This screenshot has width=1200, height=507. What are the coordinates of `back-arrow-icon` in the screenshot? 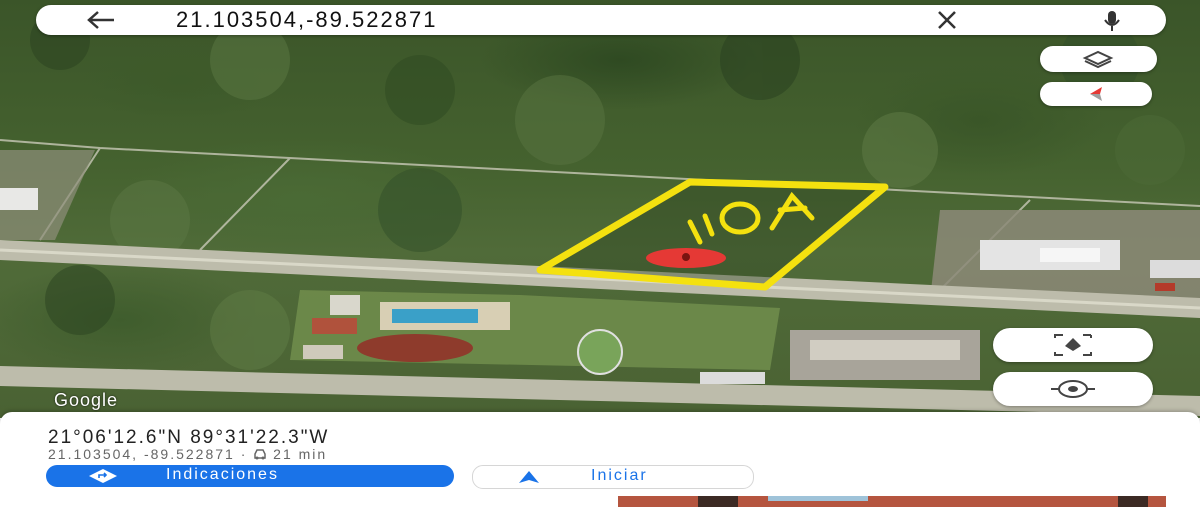 It's located at (101, 20).